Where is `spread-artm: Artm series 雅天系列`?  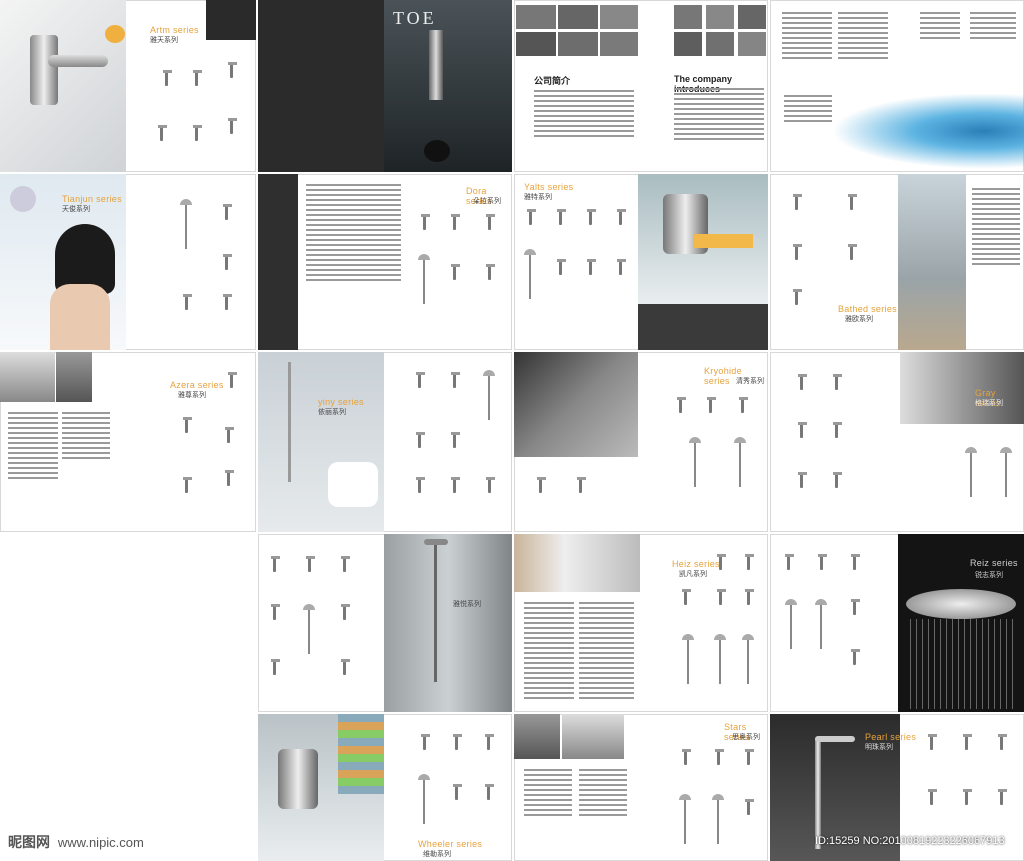 spread-artm: Artm series 雅天系列 is located at coordinates (128, 86).